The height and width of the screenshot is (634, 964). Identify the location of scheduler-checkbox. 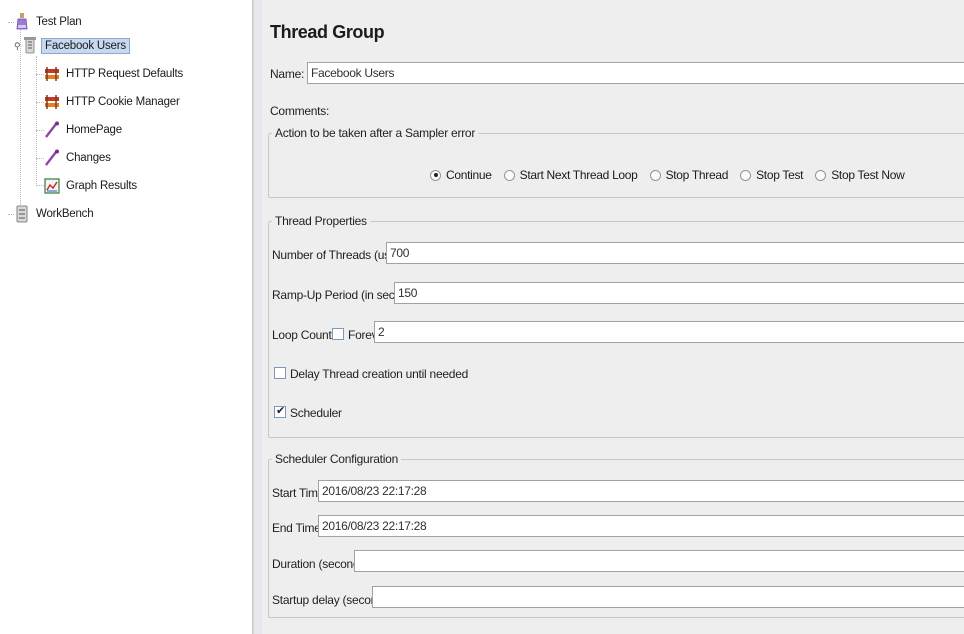
(280, 411).